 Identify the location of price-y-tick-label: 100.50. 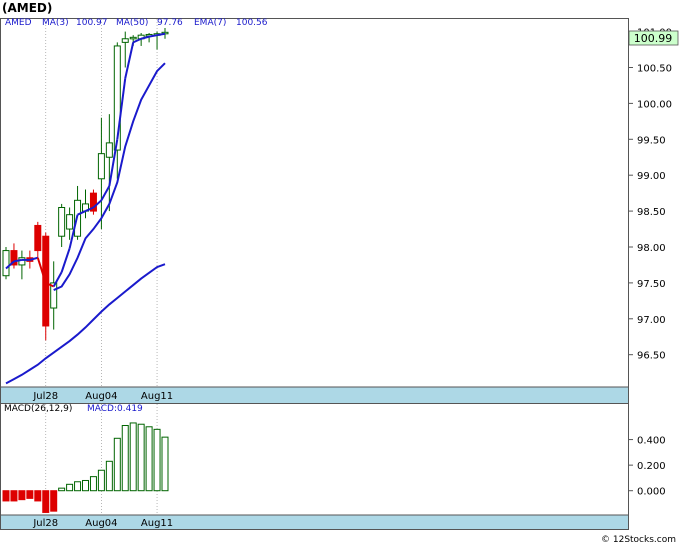
(654, 68).